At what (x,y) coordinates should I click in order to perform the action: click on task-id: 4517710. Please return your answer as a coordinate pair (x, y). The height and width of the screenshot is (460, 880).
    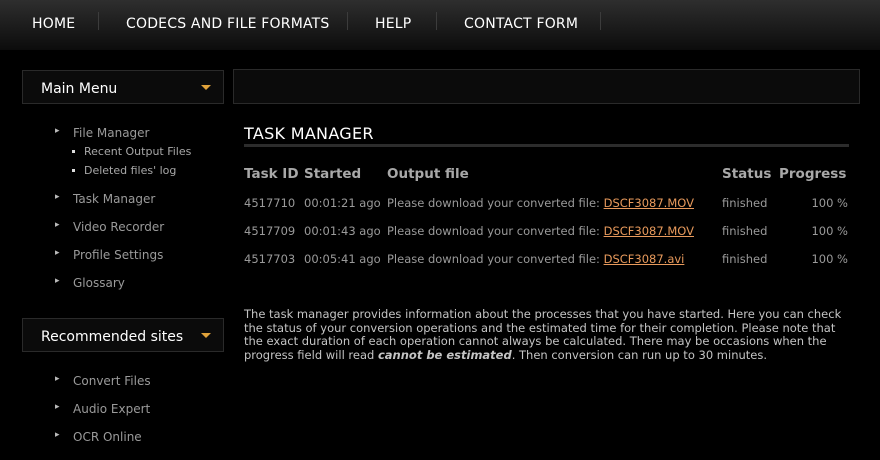
    Looking at the image, I should click on (270, 203).